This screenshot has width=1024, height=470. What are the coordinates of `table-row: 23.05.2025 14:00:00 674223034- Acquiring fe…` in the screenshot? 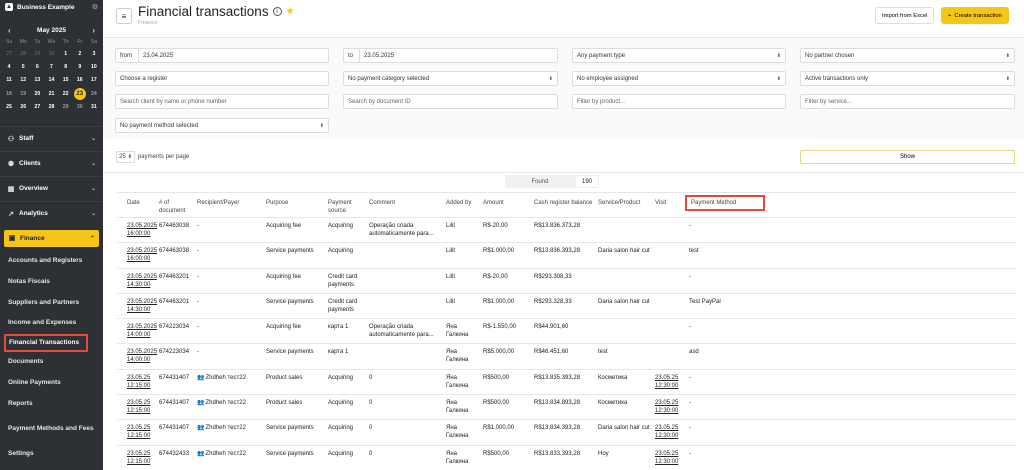 It's located at (566, 332).